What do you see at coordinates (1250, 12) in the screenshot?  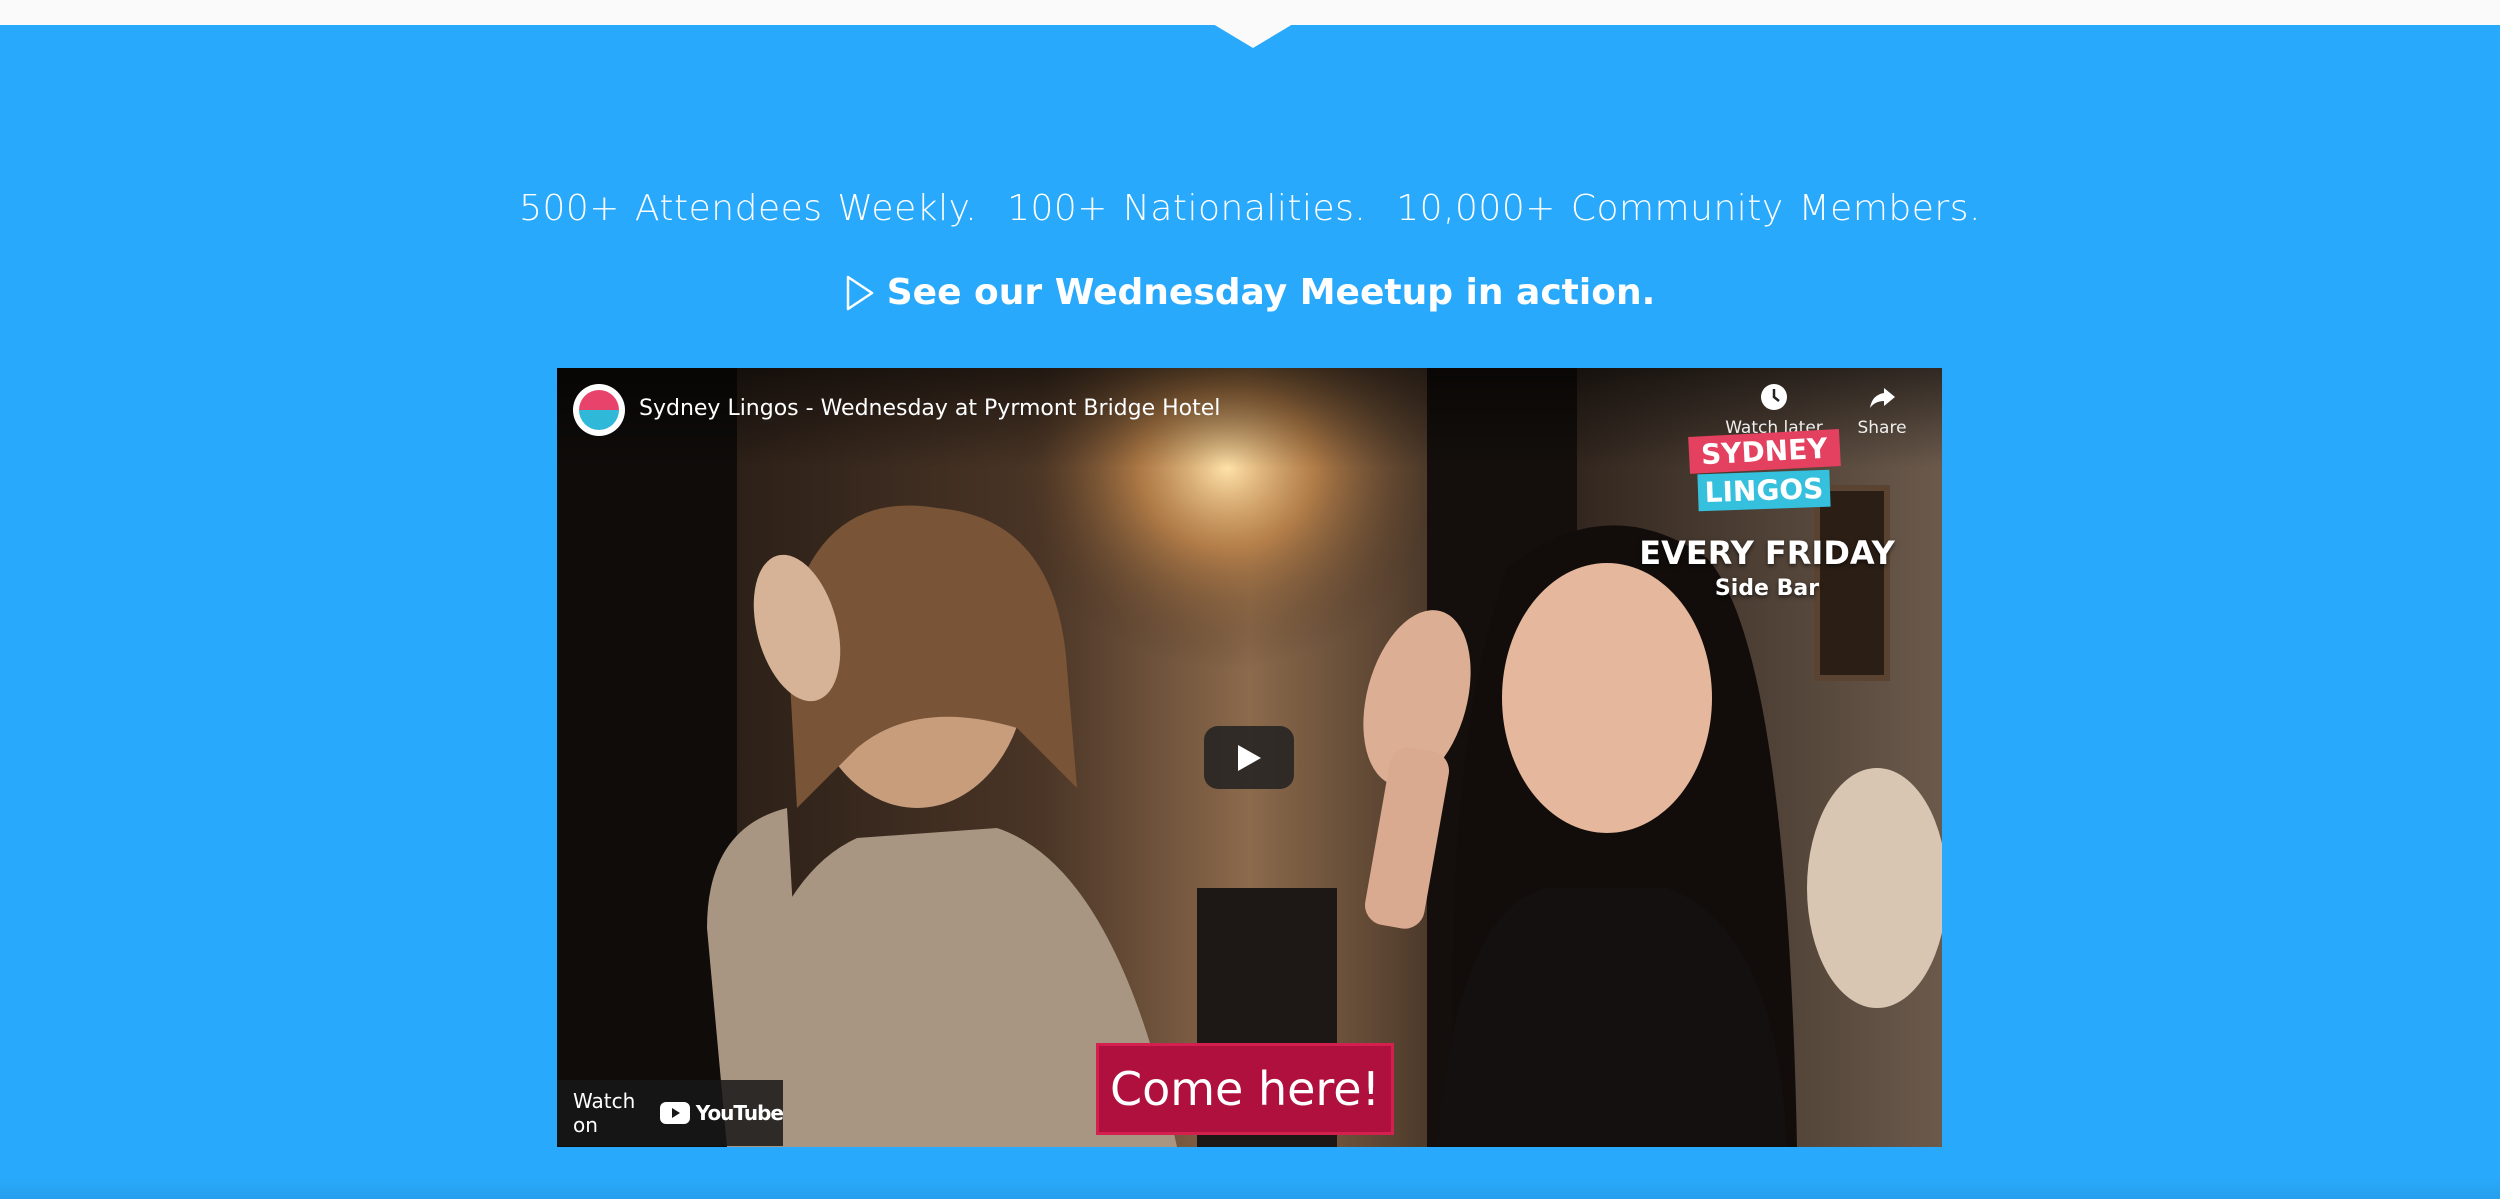 I see `top-bar` at bounding box center [1250, 12].